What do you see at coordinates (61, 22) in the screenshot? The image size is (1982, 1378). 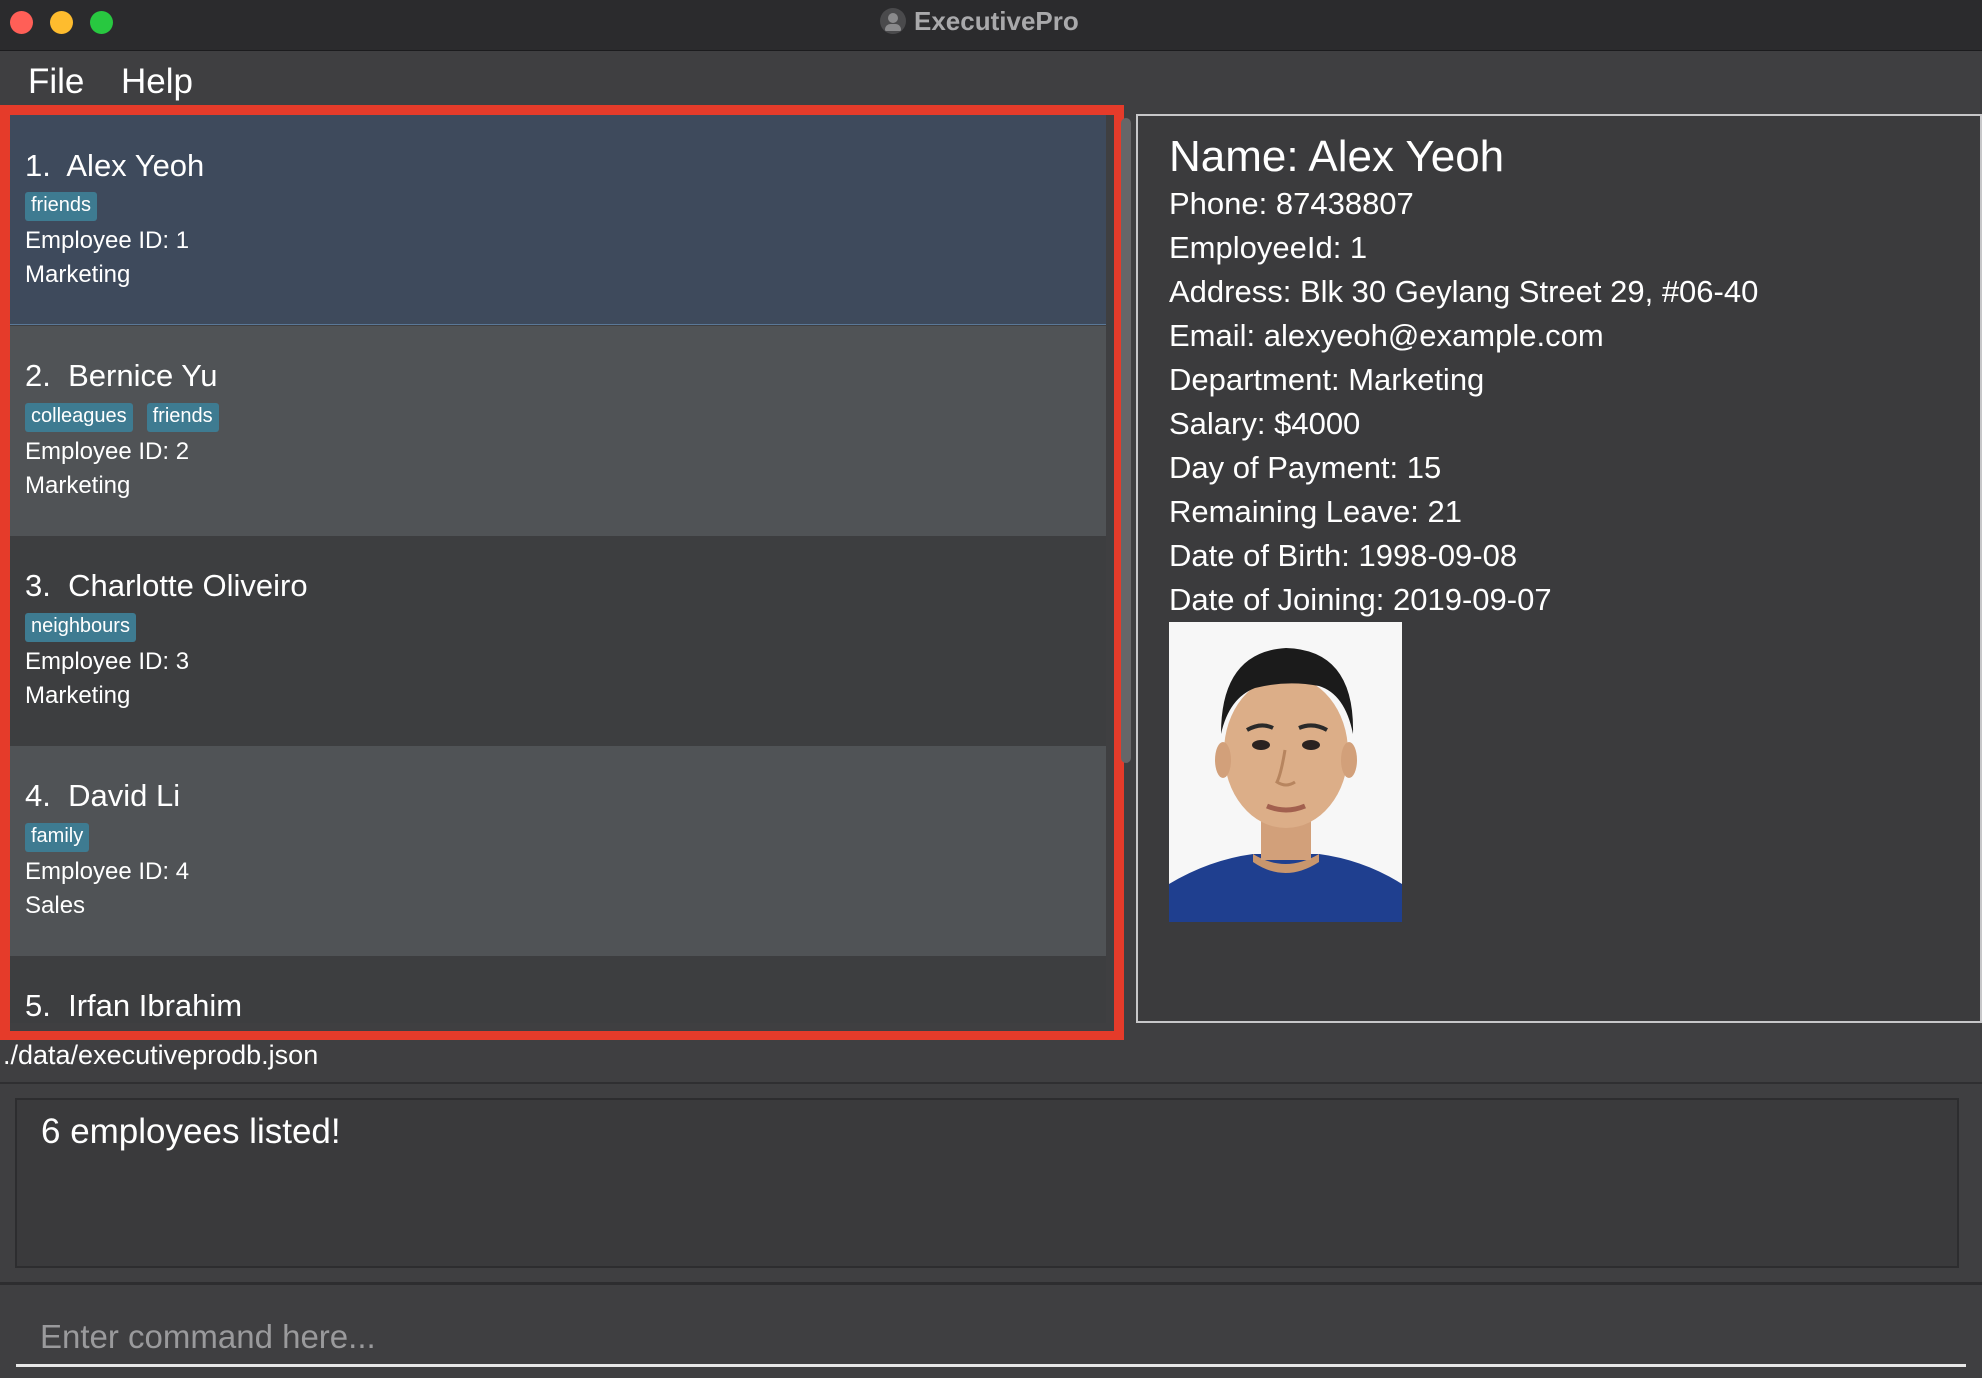 I see `minimize-window-button` at bounding box center [61, 22].